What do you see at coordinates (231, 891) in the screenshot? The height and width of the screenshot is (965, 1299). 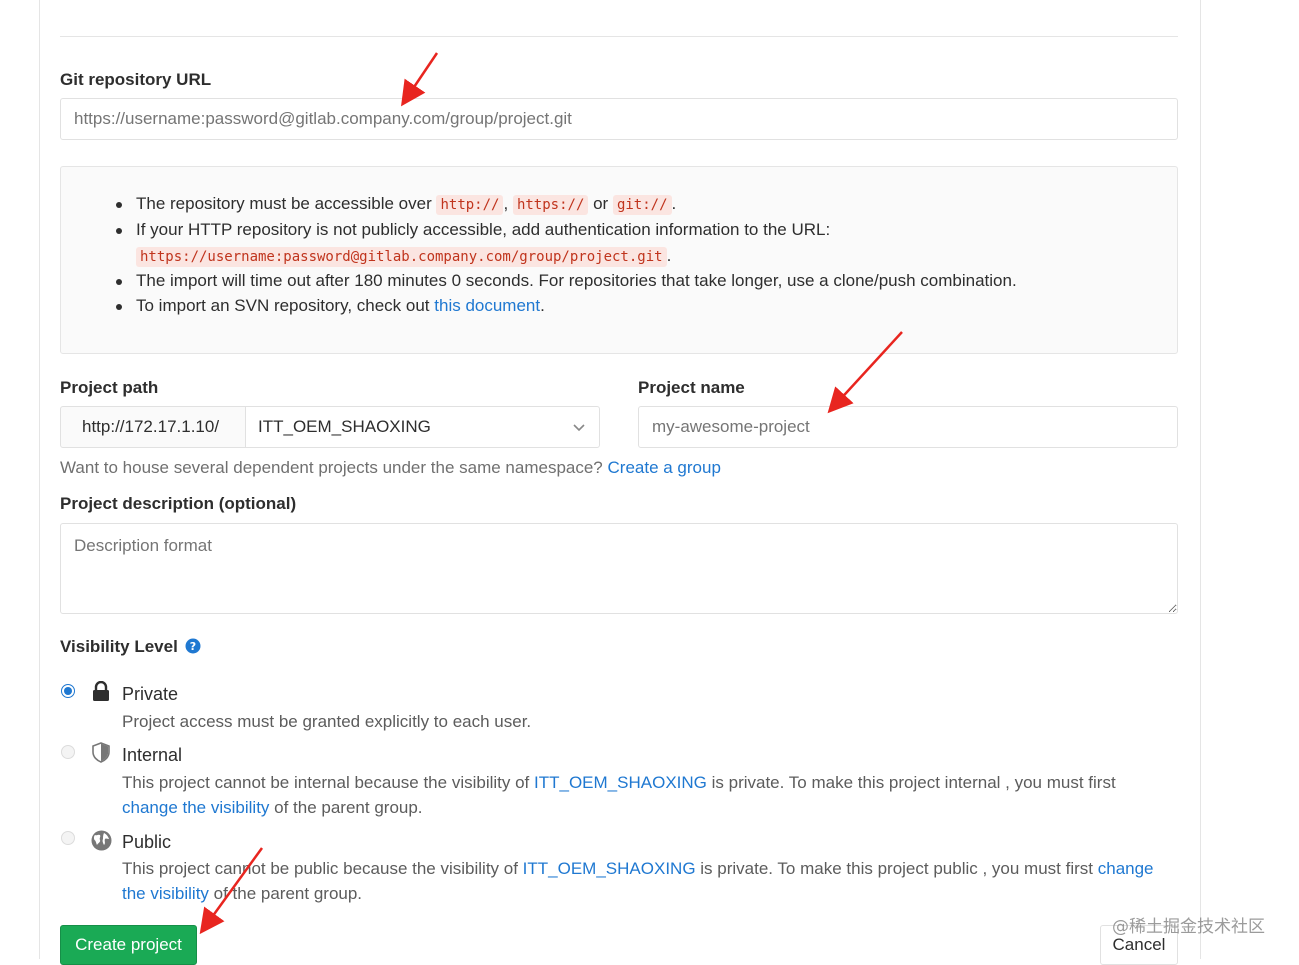 I see `annotation-arrow-create` at bounding box center [231, 891].